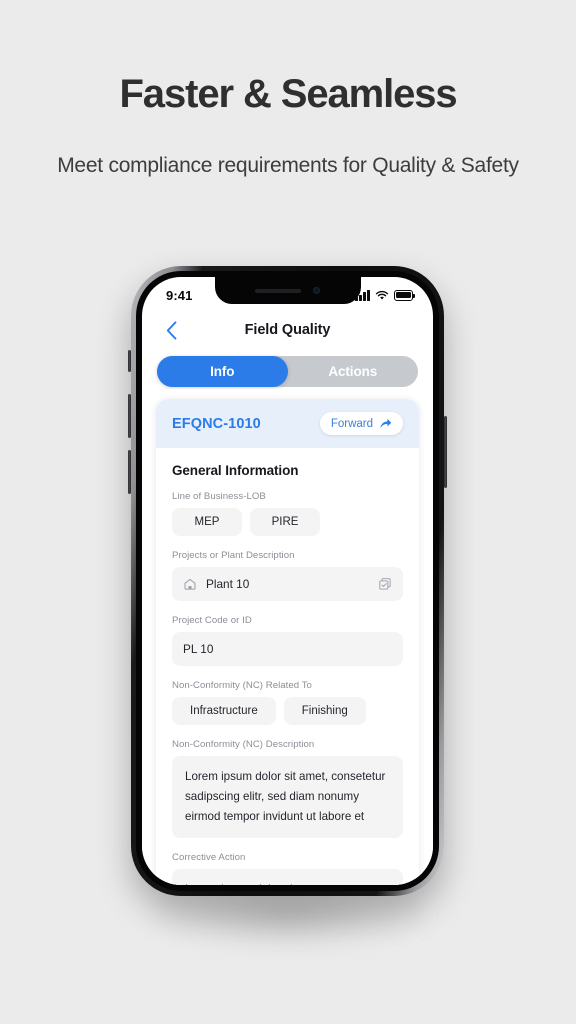 This screenshot has width=576, height=1024. I want to click on volume-down-button, so click(129, 472).